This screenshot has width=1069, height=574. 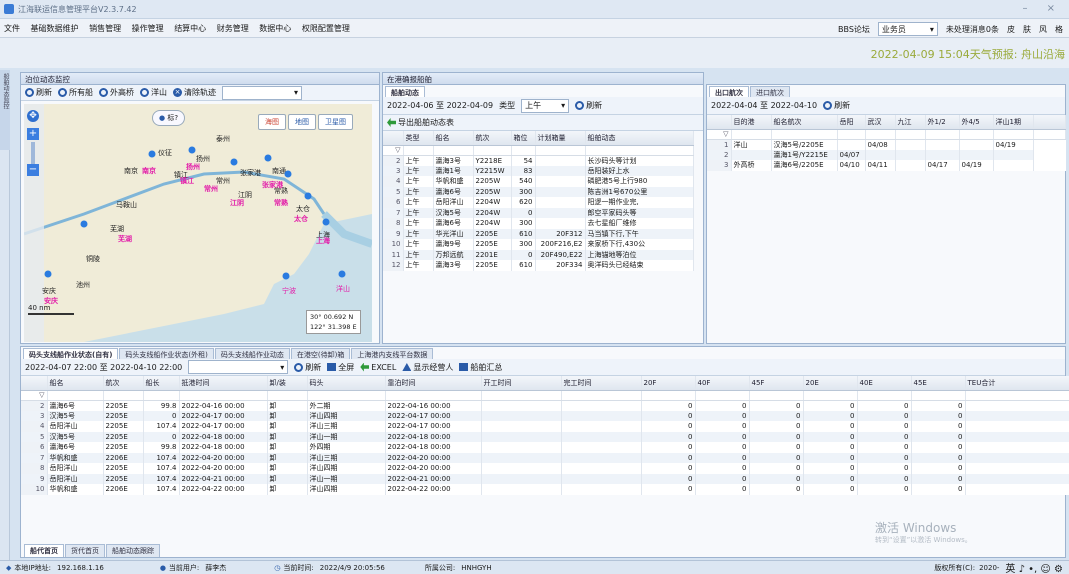 I want to click on ime-tray: 英 ♪ •, ☺ ⚙, so click(x=1034, y=567).